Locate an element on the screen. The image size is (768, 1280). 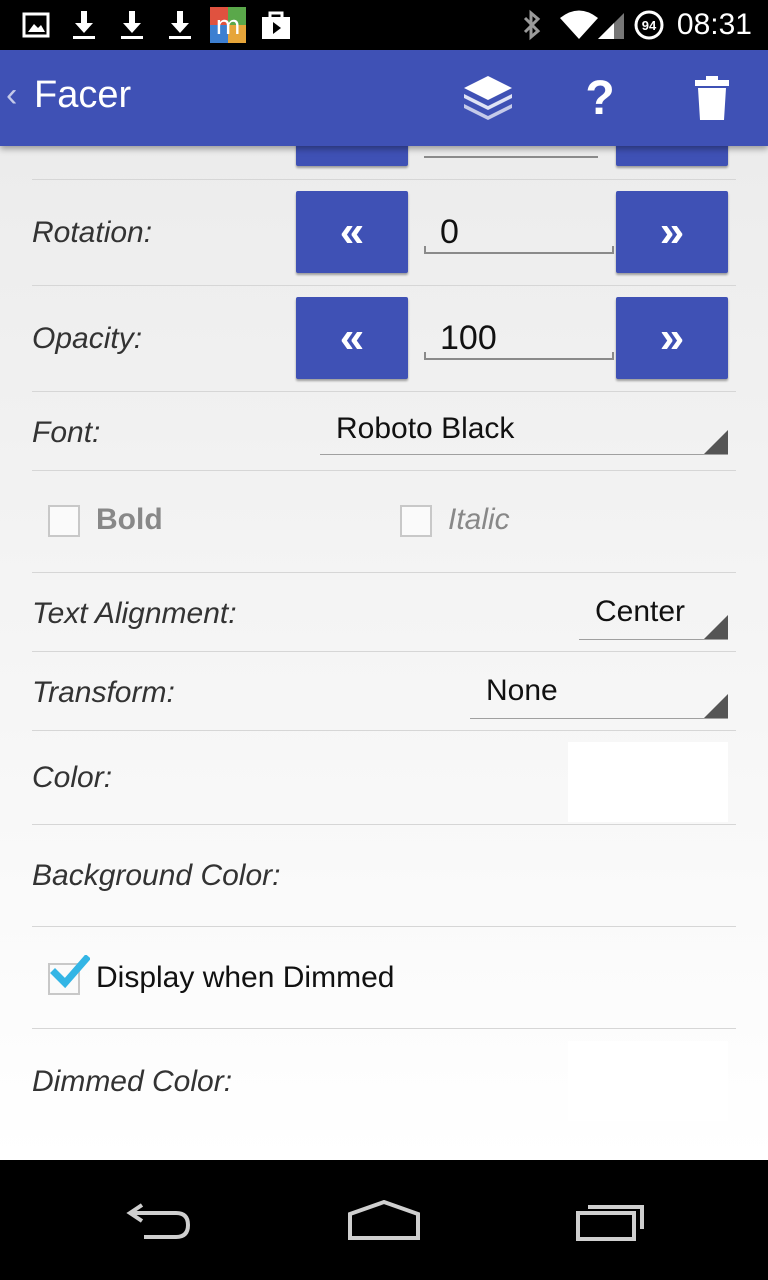
dimmed-color-label: Dimmed Color: is located at coordinates (132, 1081).